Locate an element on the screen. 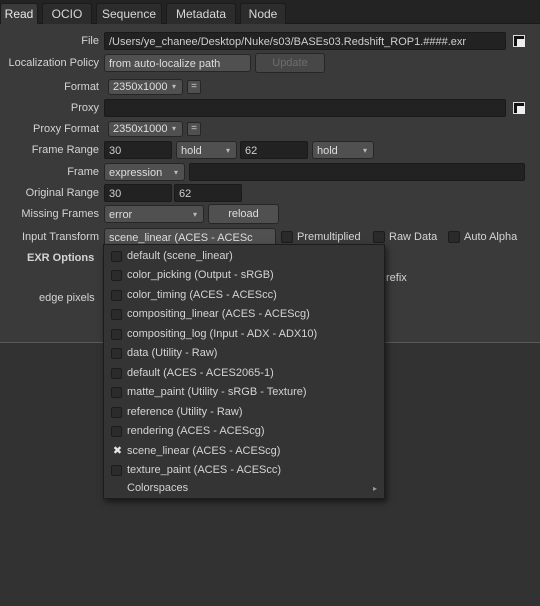  raw-data-checkbox is located at coordinates (379, 237).